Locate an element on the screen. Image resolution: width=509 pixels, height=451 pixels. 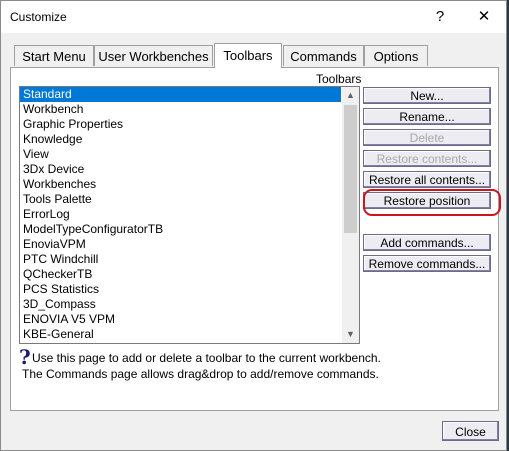
tab-start-menu: Start Menu is located at coordinates (54, 55).